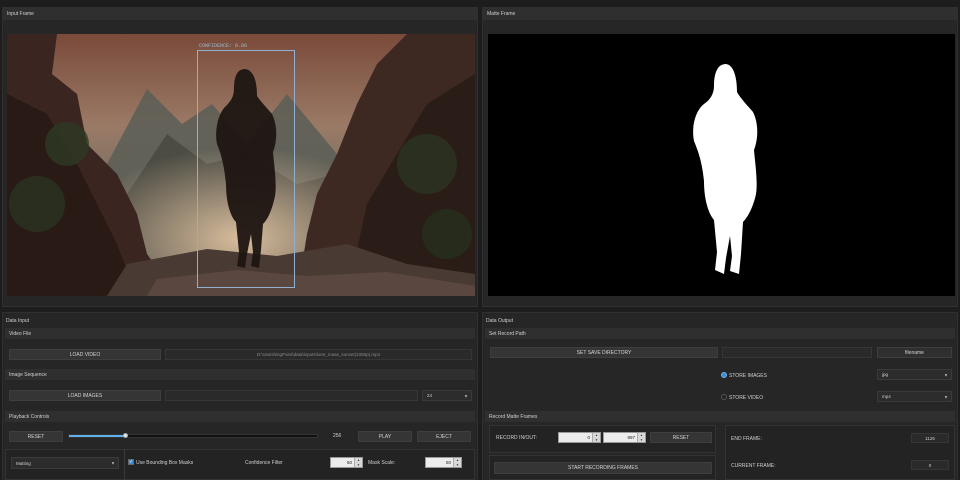 The width and height of the screenshot is (960, 480). What do you see at coordinates (349, 462) in the screenshot?
I see `confidence-filter-value: 50` at bounding box center [349, 462].